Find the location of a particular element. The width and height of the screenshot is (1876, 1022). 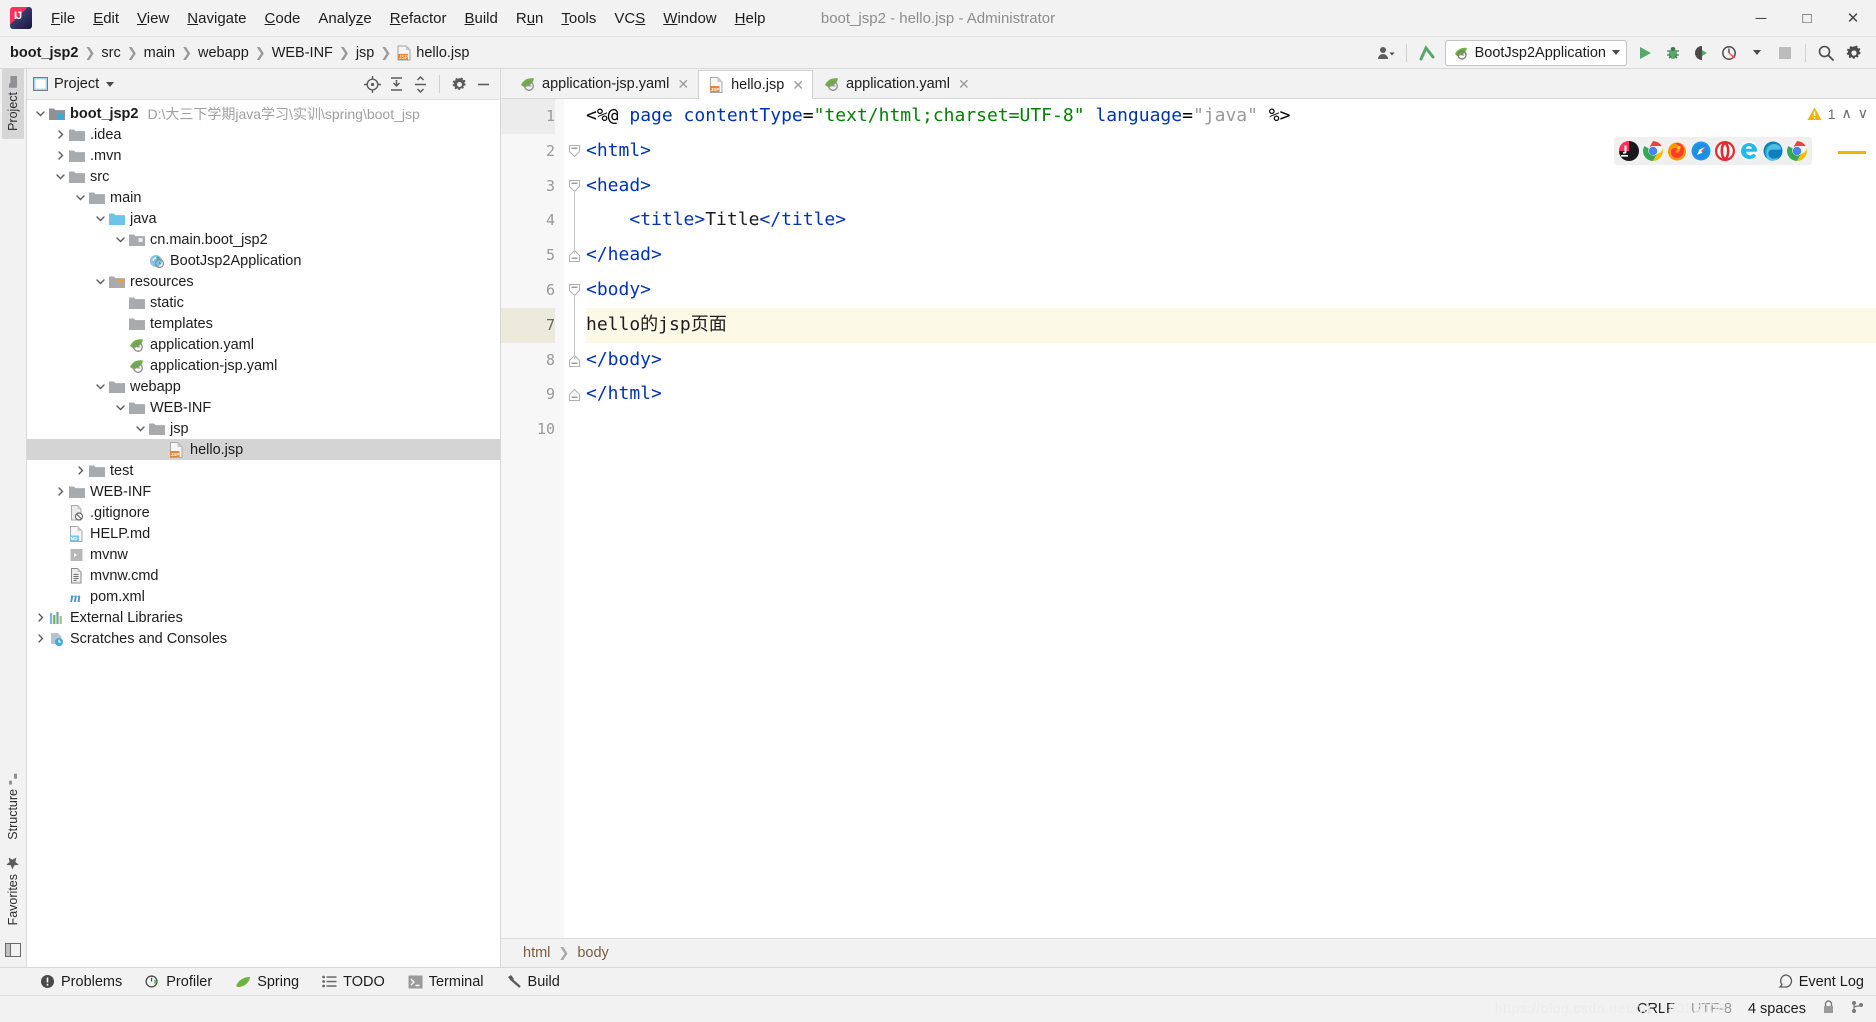

browser-opera-icon is located at coordinates (1725, 151).